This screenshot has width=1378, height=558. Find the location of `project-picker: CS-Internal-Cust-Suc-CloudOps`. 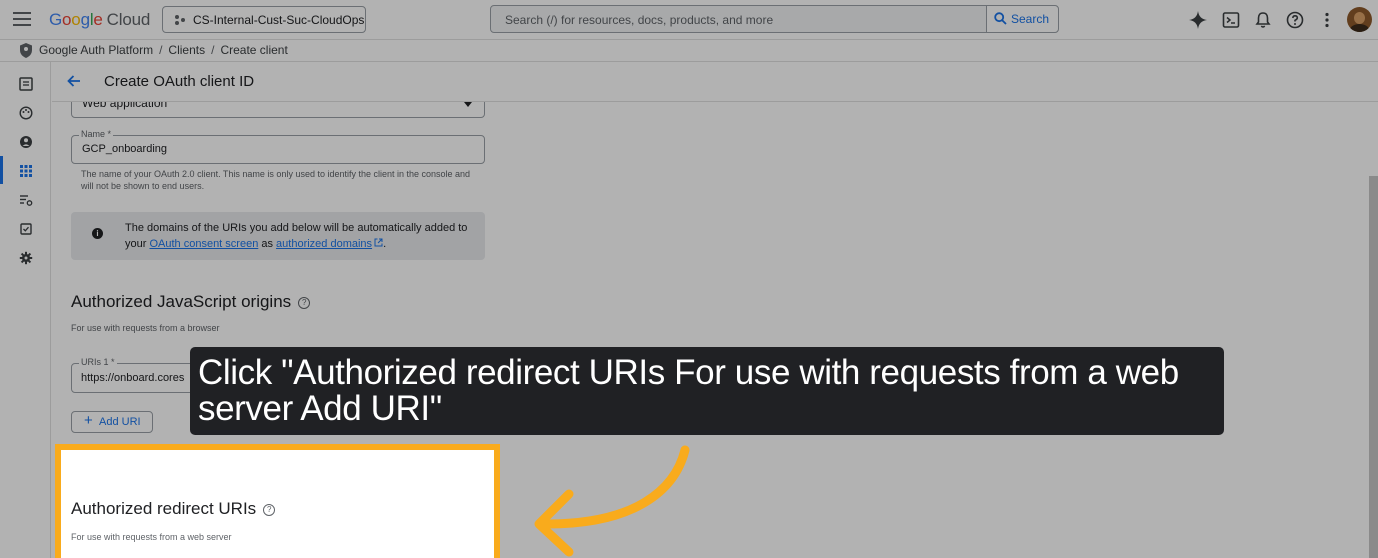

project-picker: CS-Internal-Cust-Suc-CloudOps is located at coordinates (264, 19).